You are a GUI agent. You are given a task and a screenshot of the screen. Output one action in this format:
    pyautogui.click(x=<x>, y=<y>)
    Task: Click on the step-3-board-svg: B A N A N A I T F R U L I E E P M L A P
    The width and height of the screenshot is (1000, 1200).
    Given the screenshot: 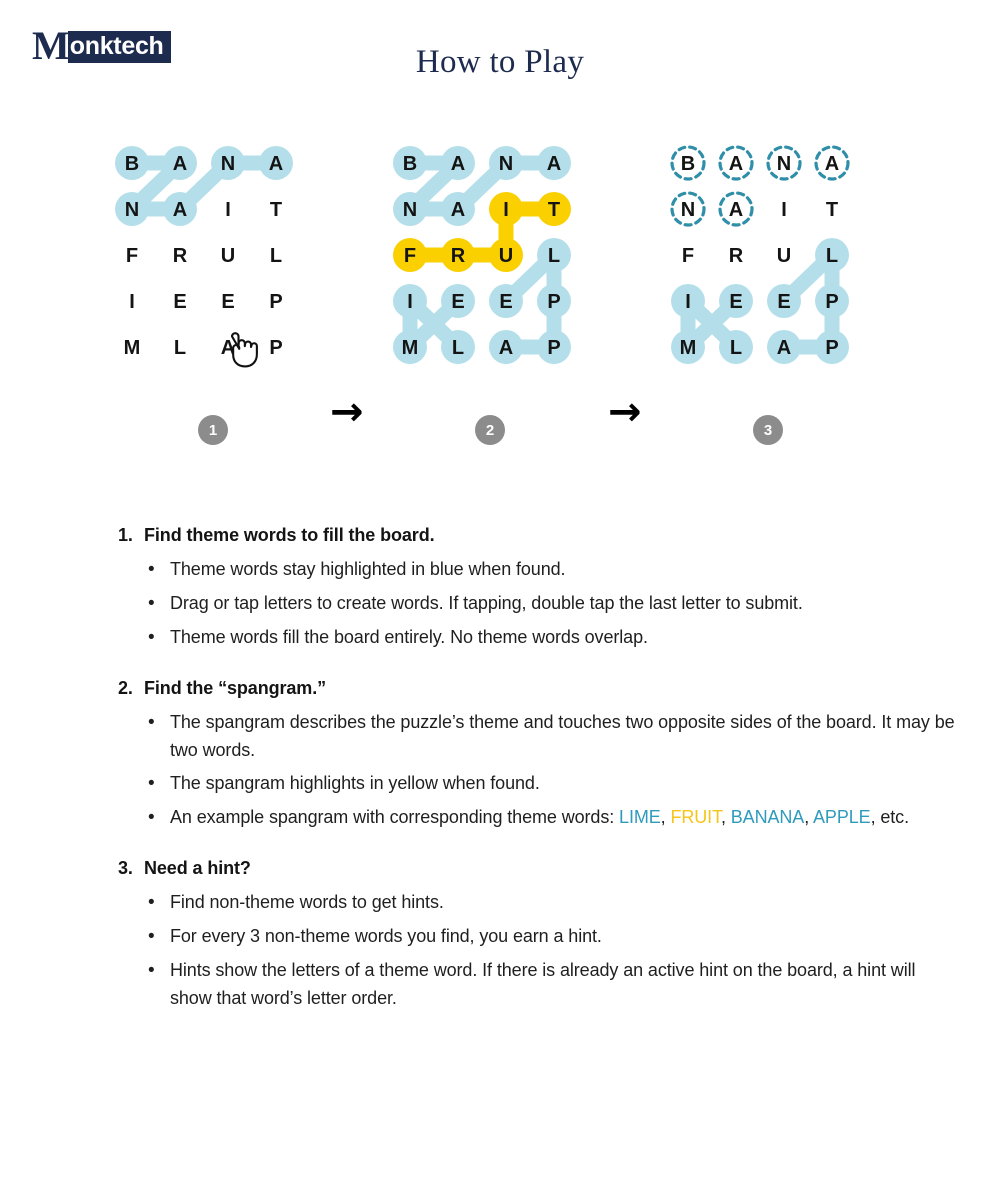 What is the action you would take?
    pyautogui.click(x=760, y=254)
    